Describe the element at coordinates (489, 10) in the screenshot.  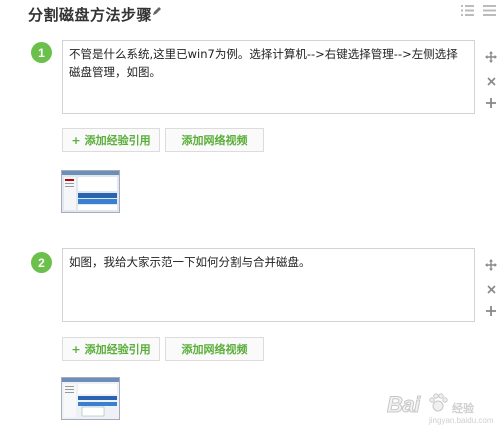
I see `grid-icon` at that location.